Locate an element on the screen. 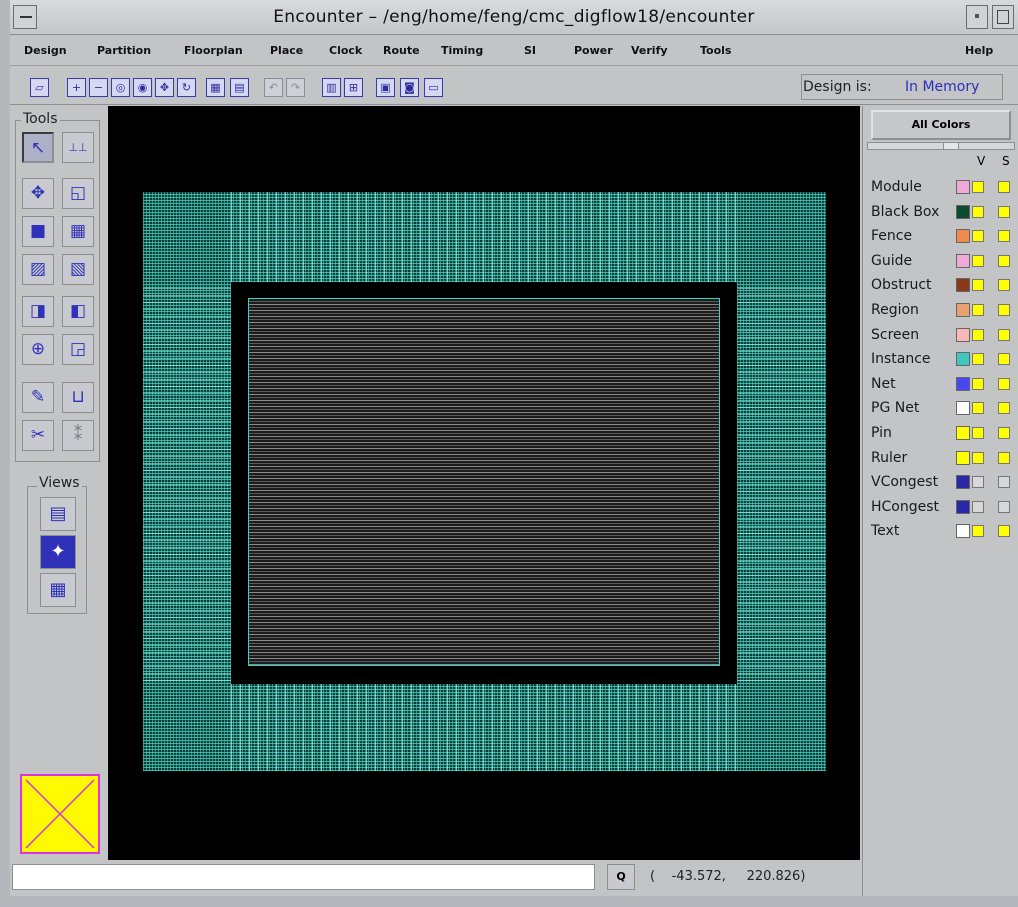 Image resolution: width=1018 pixels, height=907 pixels. grid-icon: ▦ is located at coordinates (78, 231).